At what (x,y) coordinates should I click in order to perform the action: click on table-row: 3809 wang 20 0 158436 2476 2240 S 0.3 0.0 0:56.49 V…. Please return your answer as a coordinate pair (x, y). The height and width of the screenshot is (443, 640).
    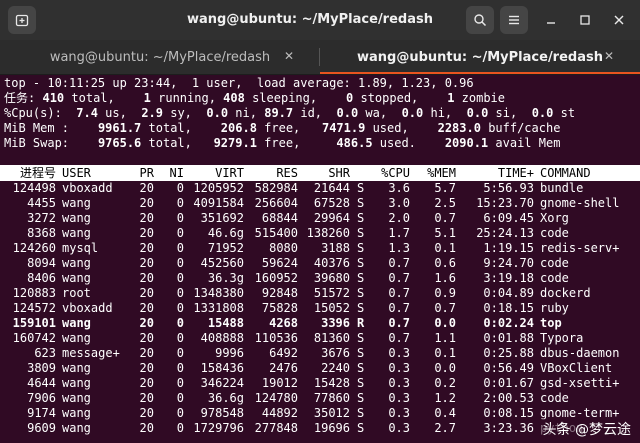
    Looking at the image, I should click on (320, 368).